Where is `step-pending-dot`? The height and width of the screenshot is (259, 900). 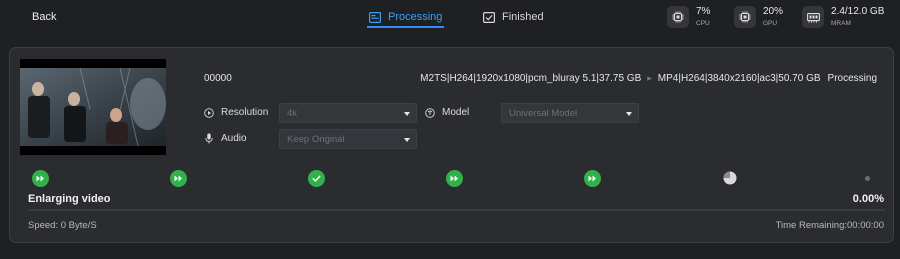 step-pending-dot is located at coordinates (867, 178).